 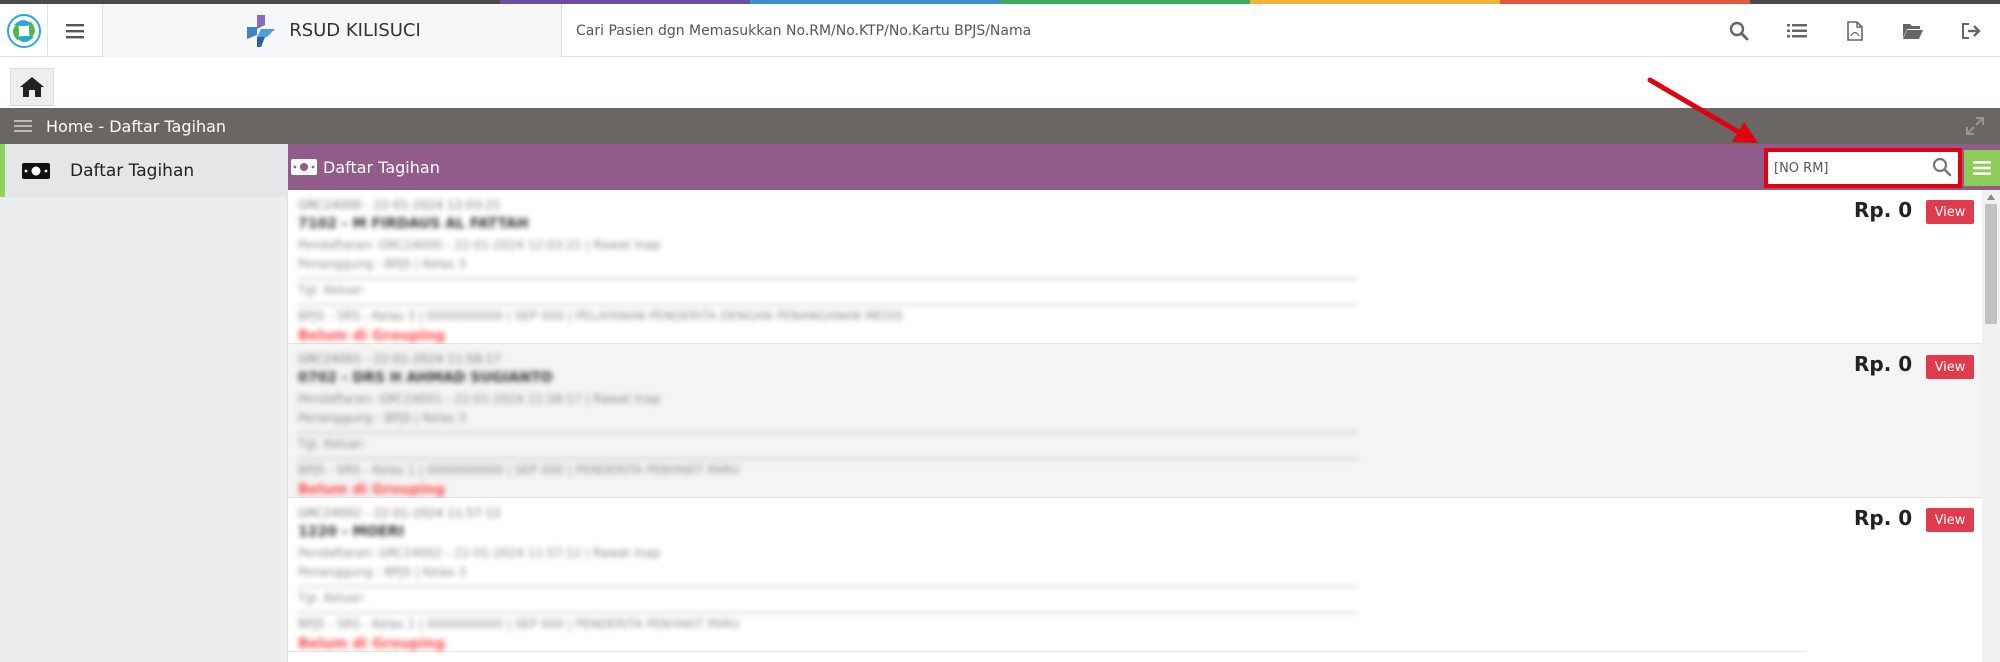 I want to click on list-button, so click(x=1797, y=30).